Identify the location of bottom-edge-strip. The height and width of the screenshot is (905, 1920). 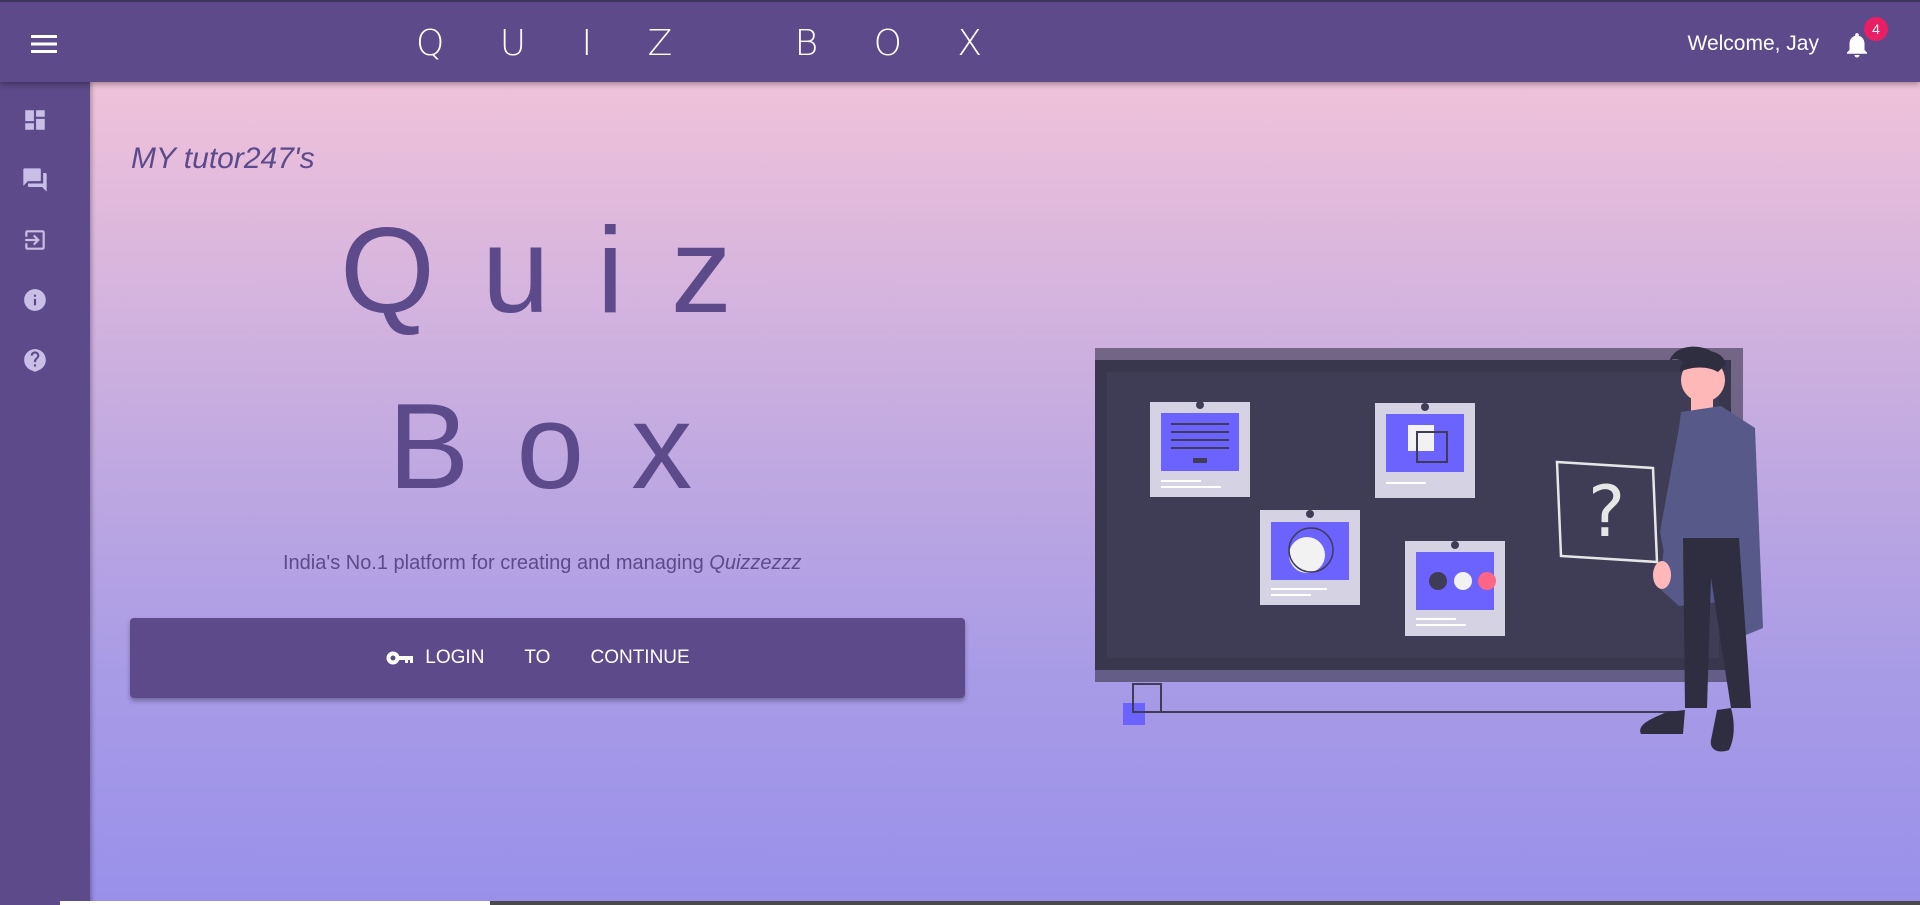
(275, 903).